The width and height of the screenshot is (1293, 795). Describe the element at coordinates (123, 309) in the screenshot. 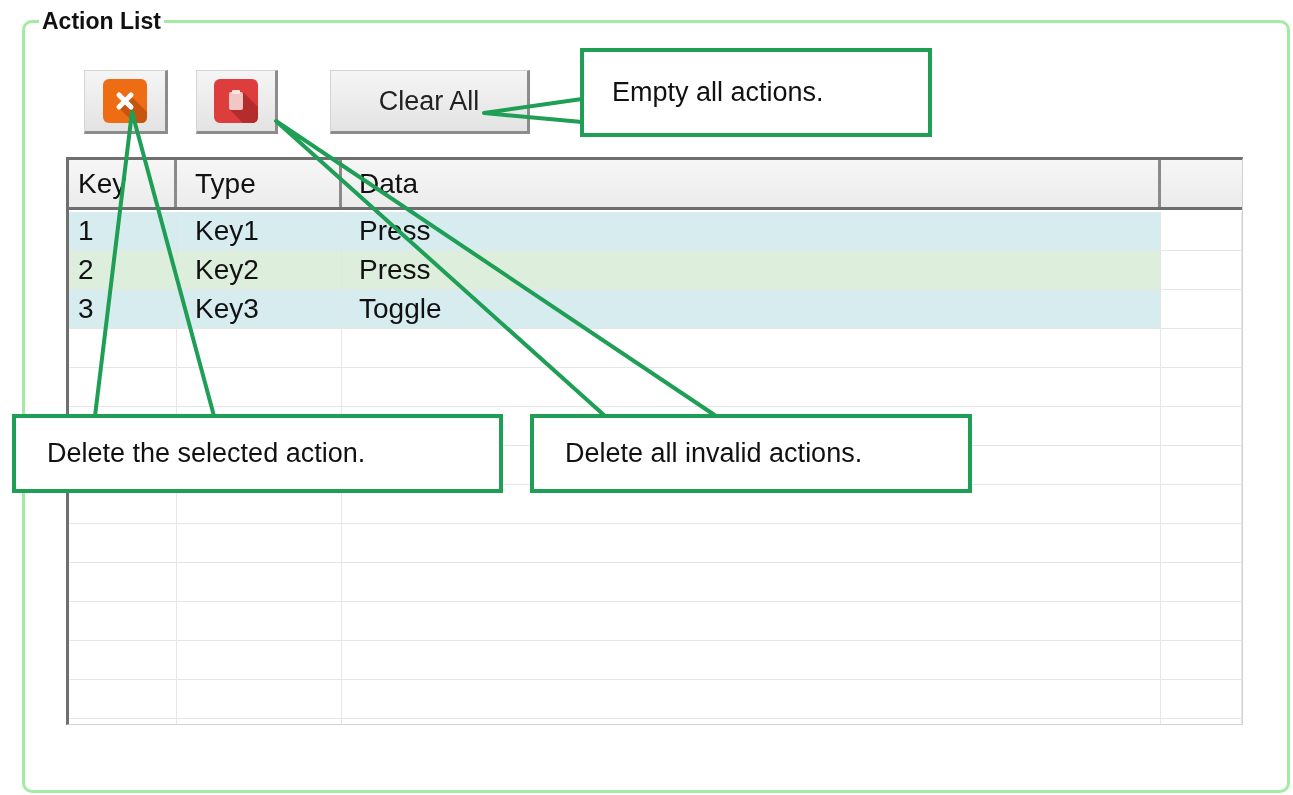

I see `table-cell: 3` at that location.